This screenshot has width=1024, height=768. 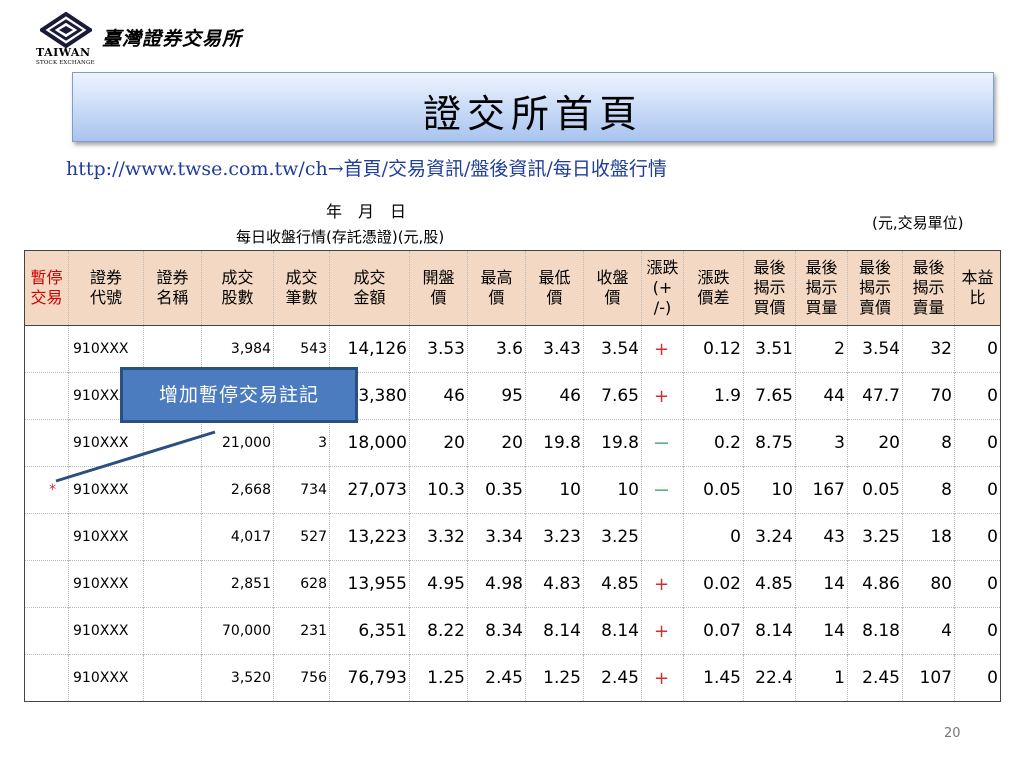 I want to click on logo-brand-en: TAIWAN, so click(x=63, y=52).